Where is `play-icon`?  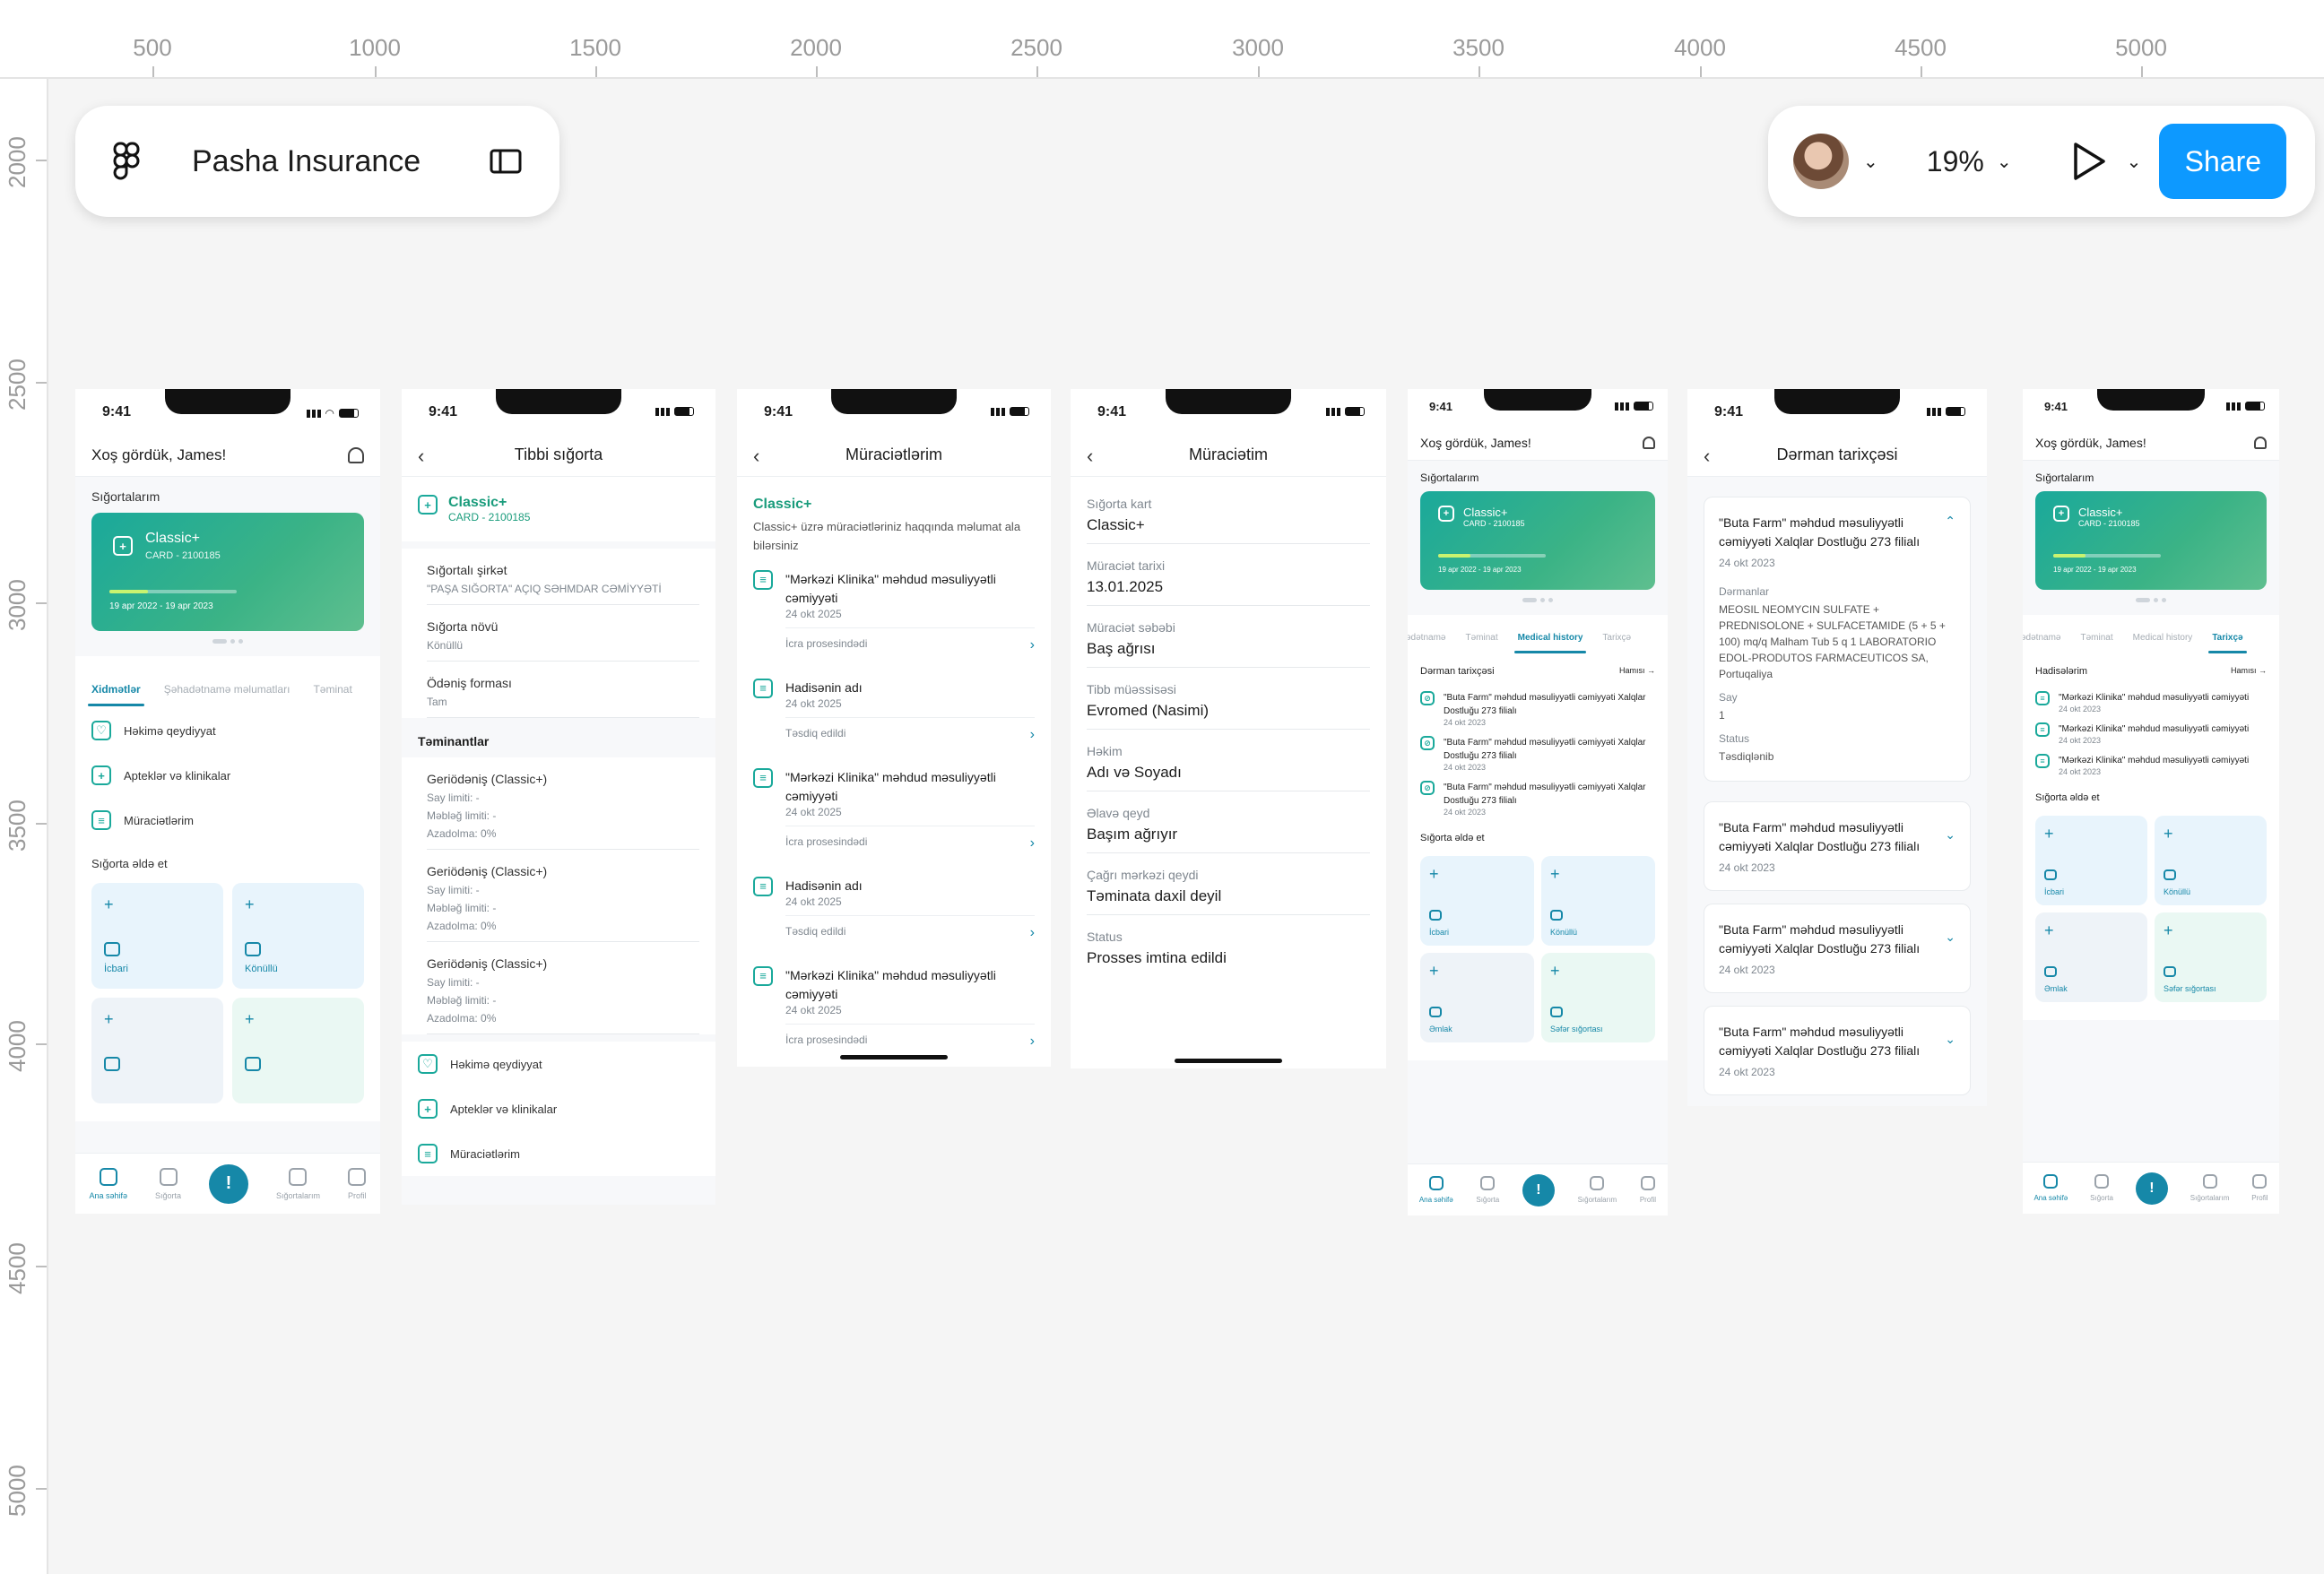 play-icon is located at coordinates (2089, 161).